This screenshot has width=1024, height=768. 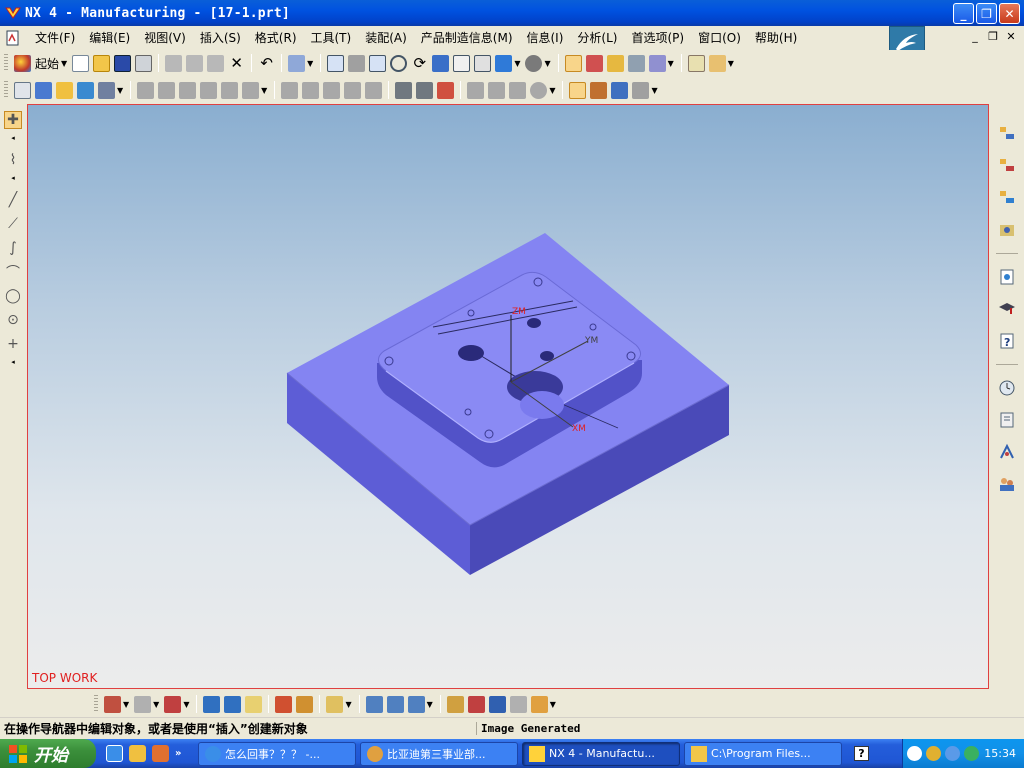 What do you see at coordinates (13, 320) in the screenshot?
I see `circle-center-icon: ⊙` at bounding box center [13, 320].